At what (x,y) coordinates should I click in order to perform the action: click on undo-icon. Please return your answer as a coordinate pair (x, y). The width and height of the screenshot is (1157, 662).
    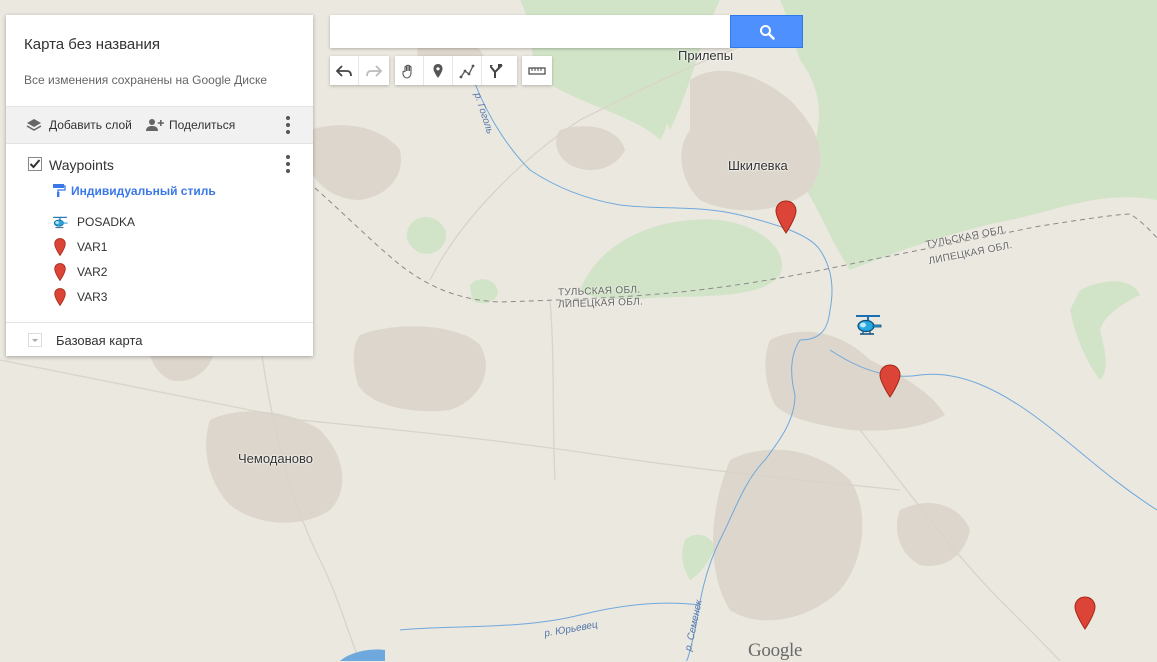
    Looking at the image, I should click on (344, 70).